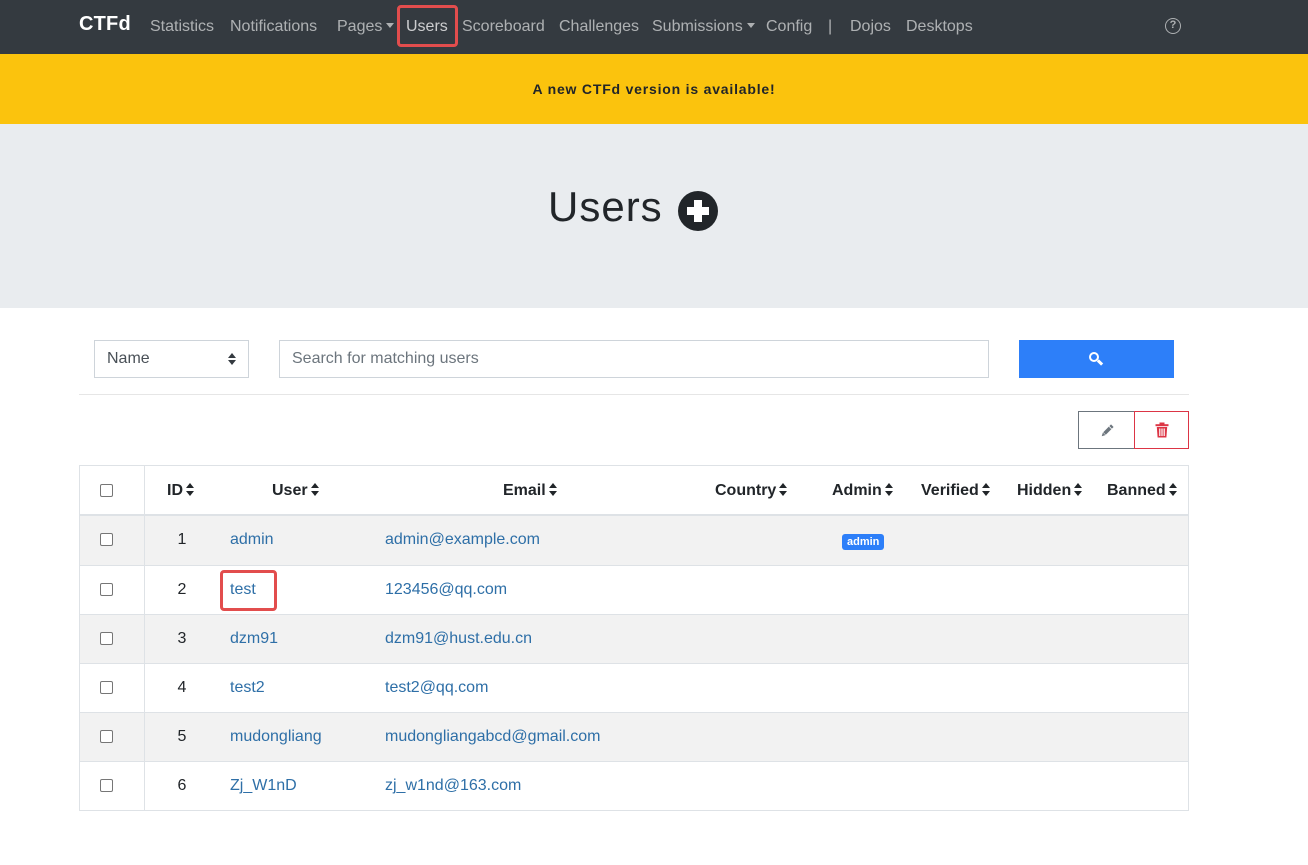 This screenshot has height=865, width=1308. Describe the element at coordinates (1050, 491) in the screenshot. I see `column-header-hidden: Hidden` at that location.